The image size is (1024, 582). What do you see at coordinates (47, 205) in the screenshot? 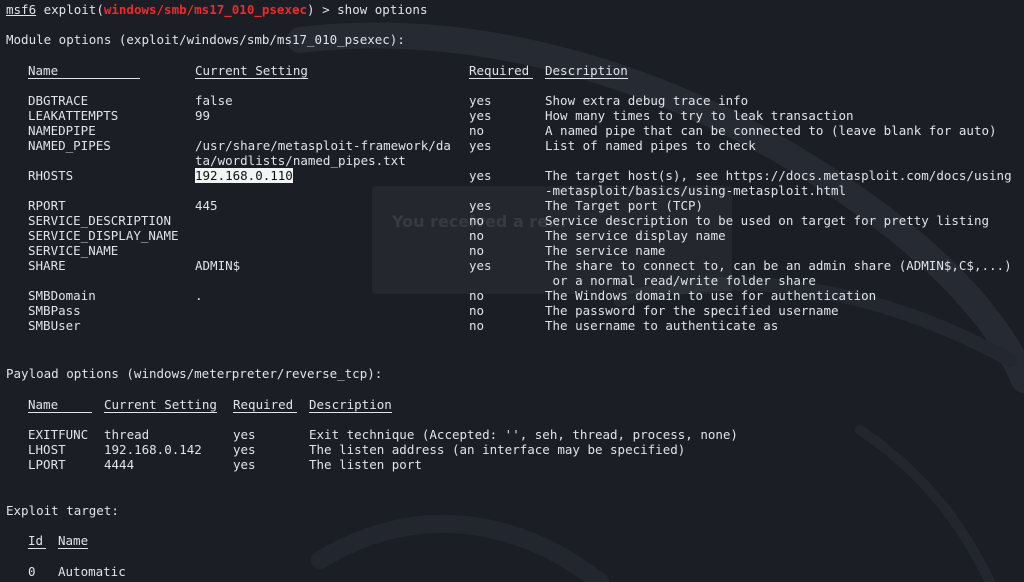
I see `option-name: RPORT` at bounding box center [47, 205].